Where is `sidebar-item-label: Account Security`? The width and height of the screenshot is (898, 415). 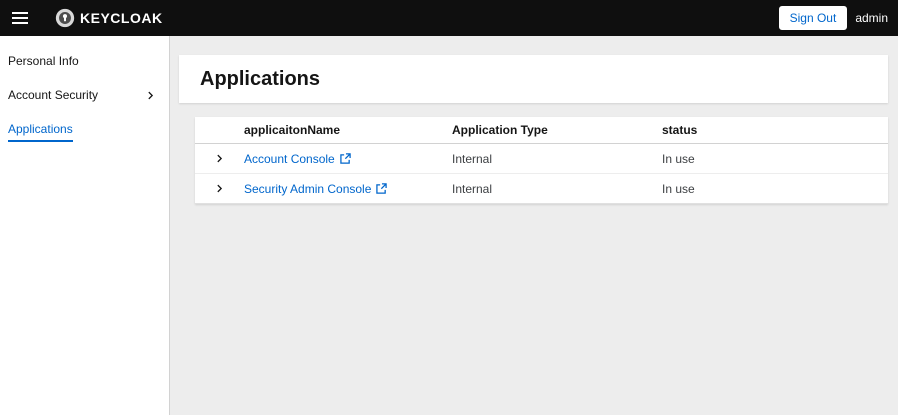
sidebar-item-label: Account Security is located at coordinates (53, 95).